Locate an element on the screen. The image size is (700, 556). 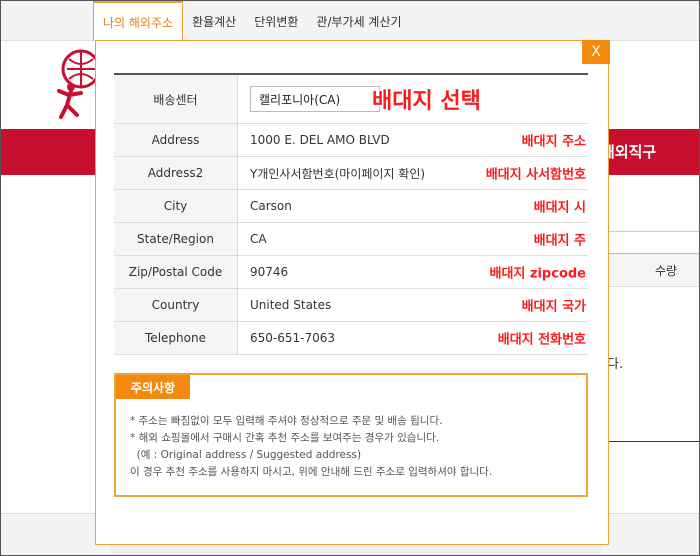
annotation-text: 배대지 시 is located at coordinates (559, 208).